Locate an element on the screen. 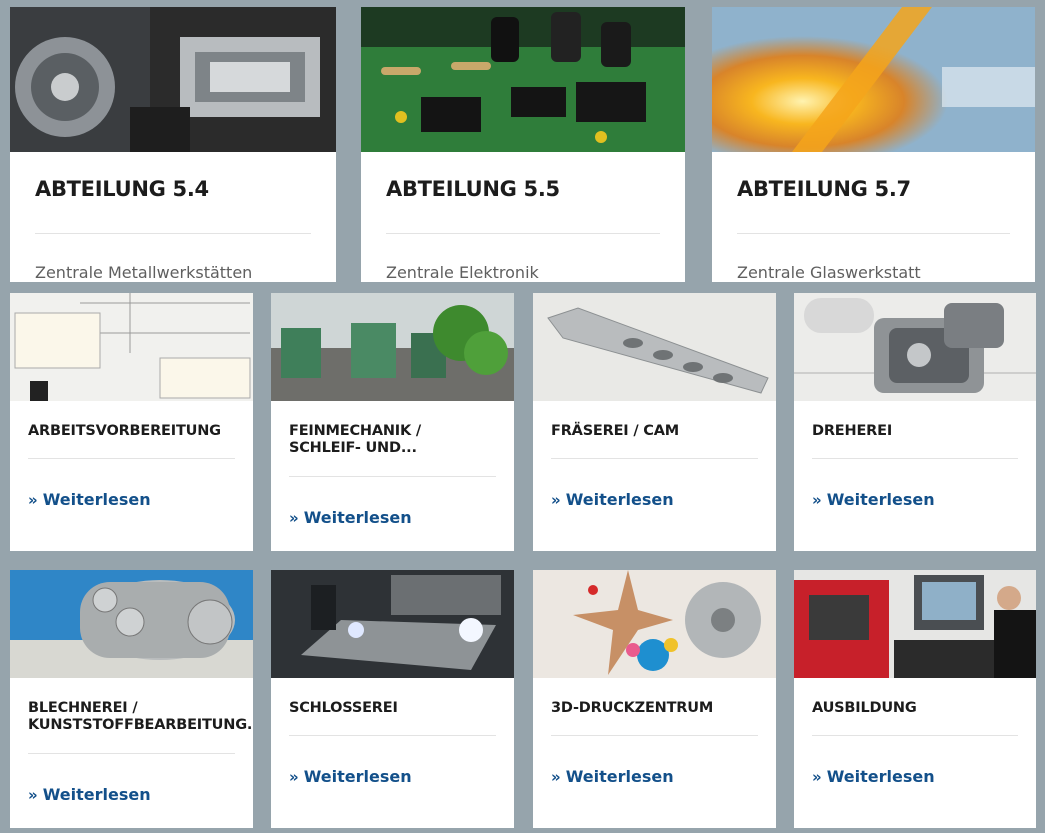  work-preparation-image is located at coordinates (131, 347).